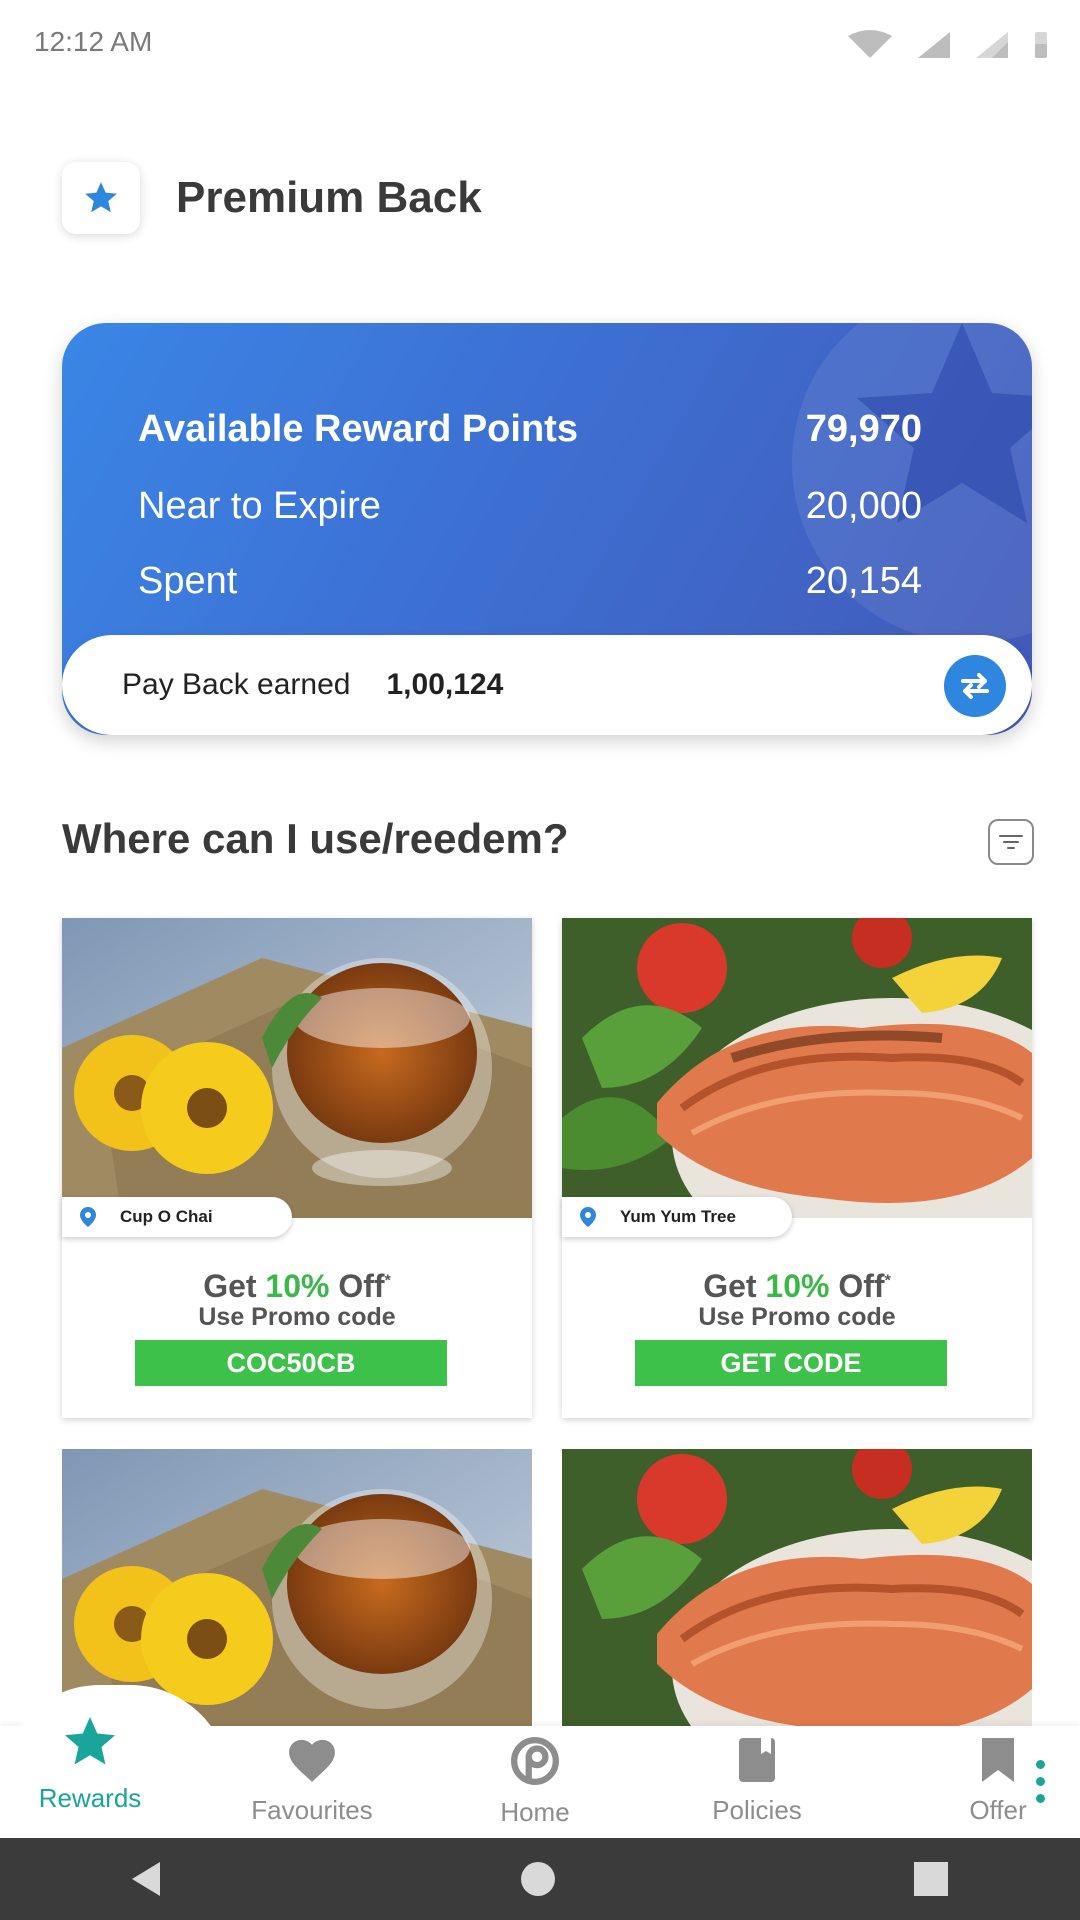  Describe the element at coordinates (530, 506) in the screenshot. I see `near-expire-row: Near to Expire 20,000` at that location.